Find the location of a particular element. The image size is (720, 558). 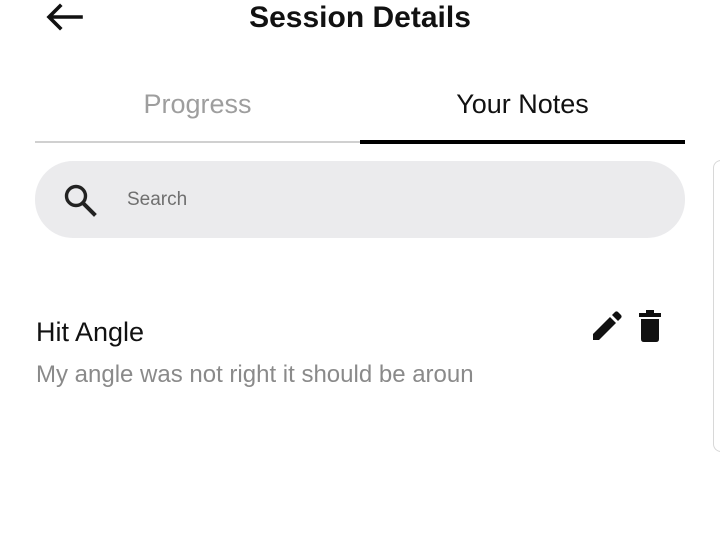

tab-your-notes-label: Your Notes is located at coordinates (522, 104).